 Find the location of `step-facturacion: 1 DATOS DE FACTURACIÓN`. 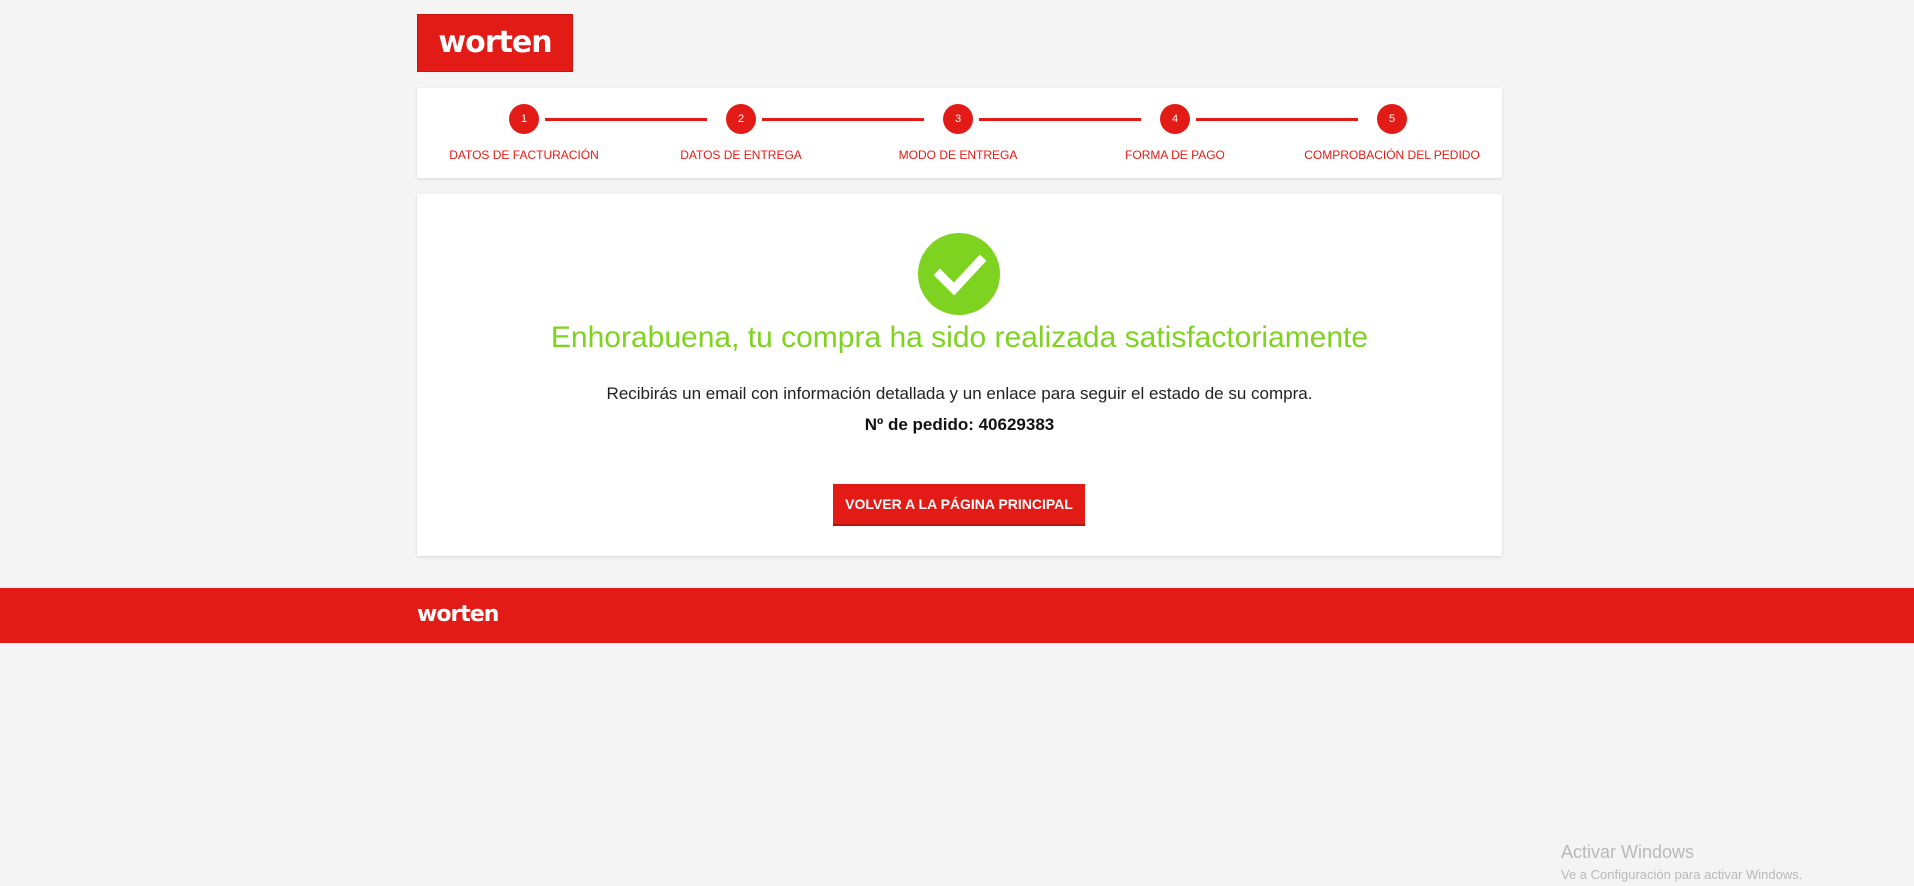

step-facturacion: 1 DATOS DE FACTURACIÓN is located at coordinates (524, 133).